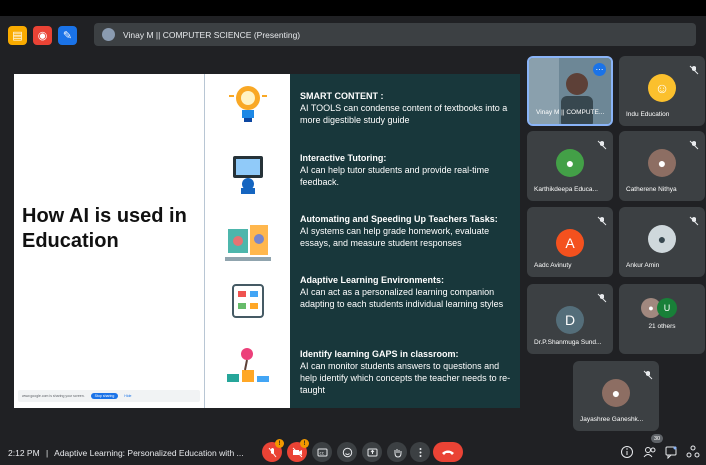 Image resolution: width=706 pixels, height=465 pixels. I want to click on avatar: U, so click(667, 308).